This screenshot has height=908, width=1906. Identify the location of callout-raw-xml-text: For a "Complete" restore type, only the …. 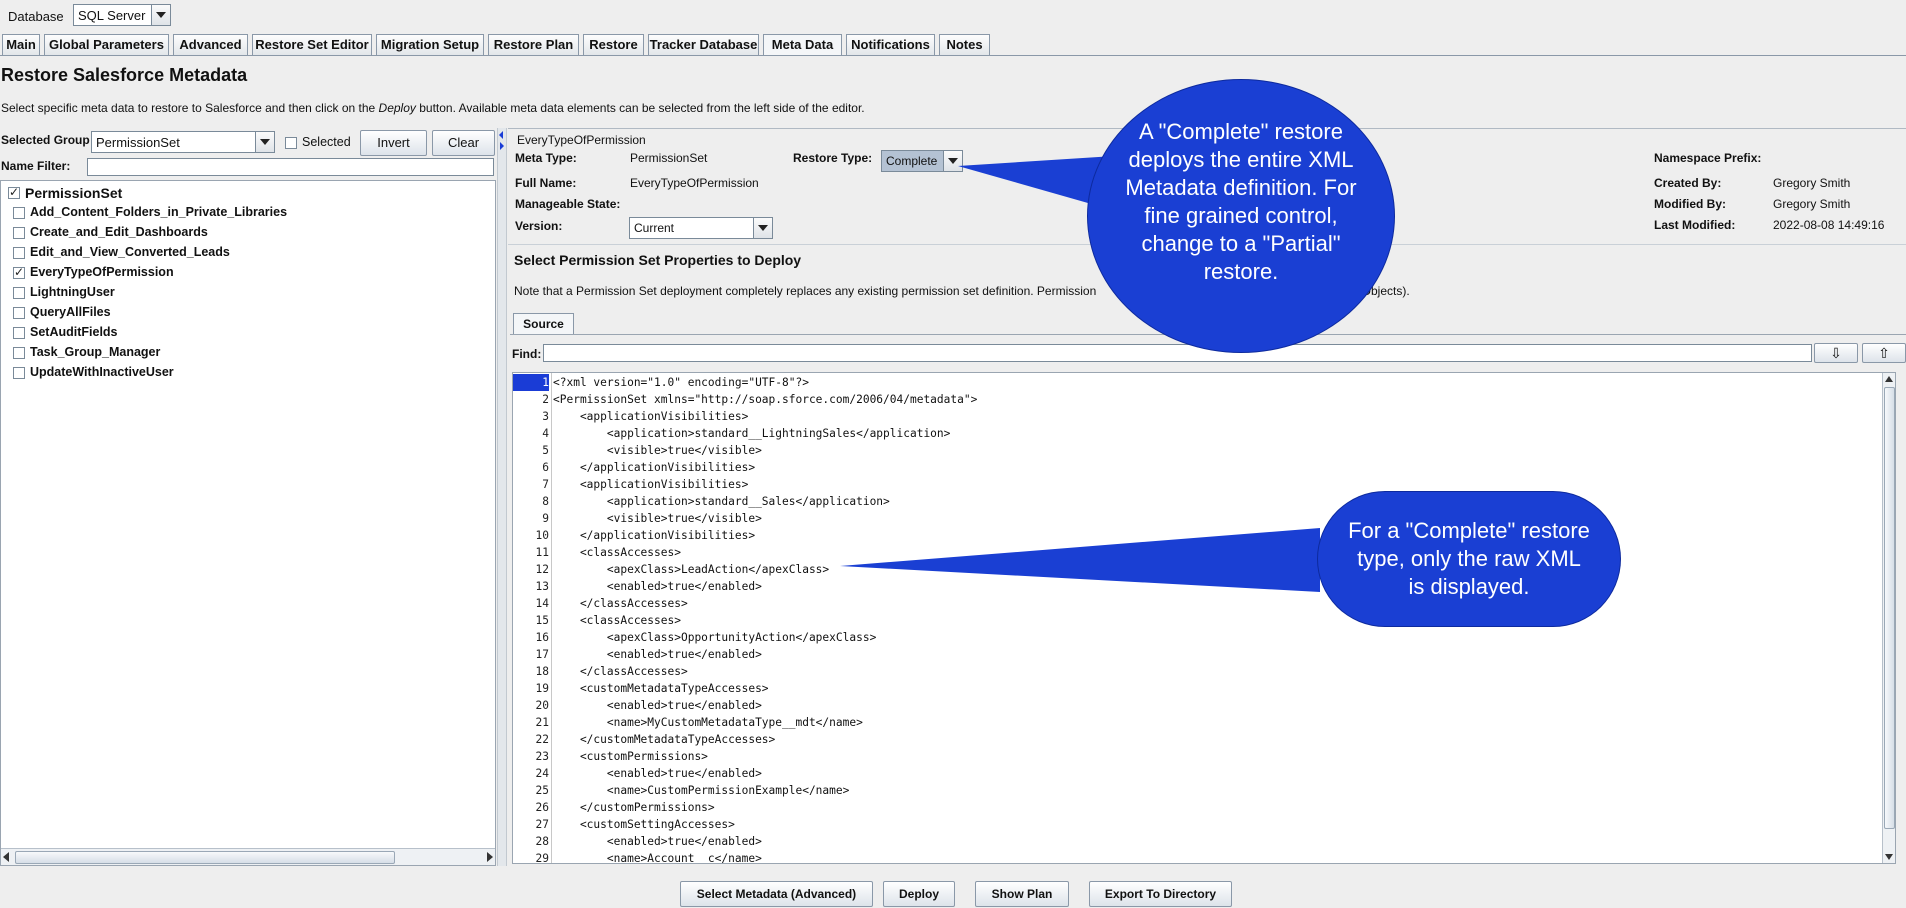
(1469, 558).